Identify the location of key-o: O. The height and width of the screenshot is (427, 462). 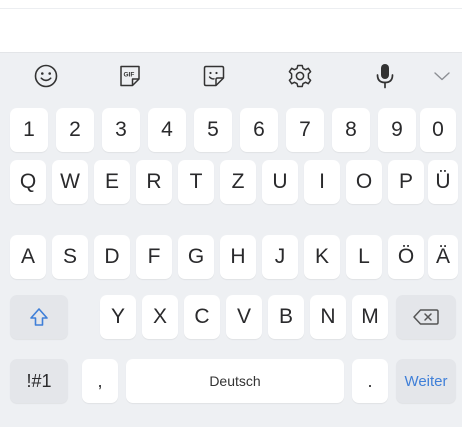
(364, 182).